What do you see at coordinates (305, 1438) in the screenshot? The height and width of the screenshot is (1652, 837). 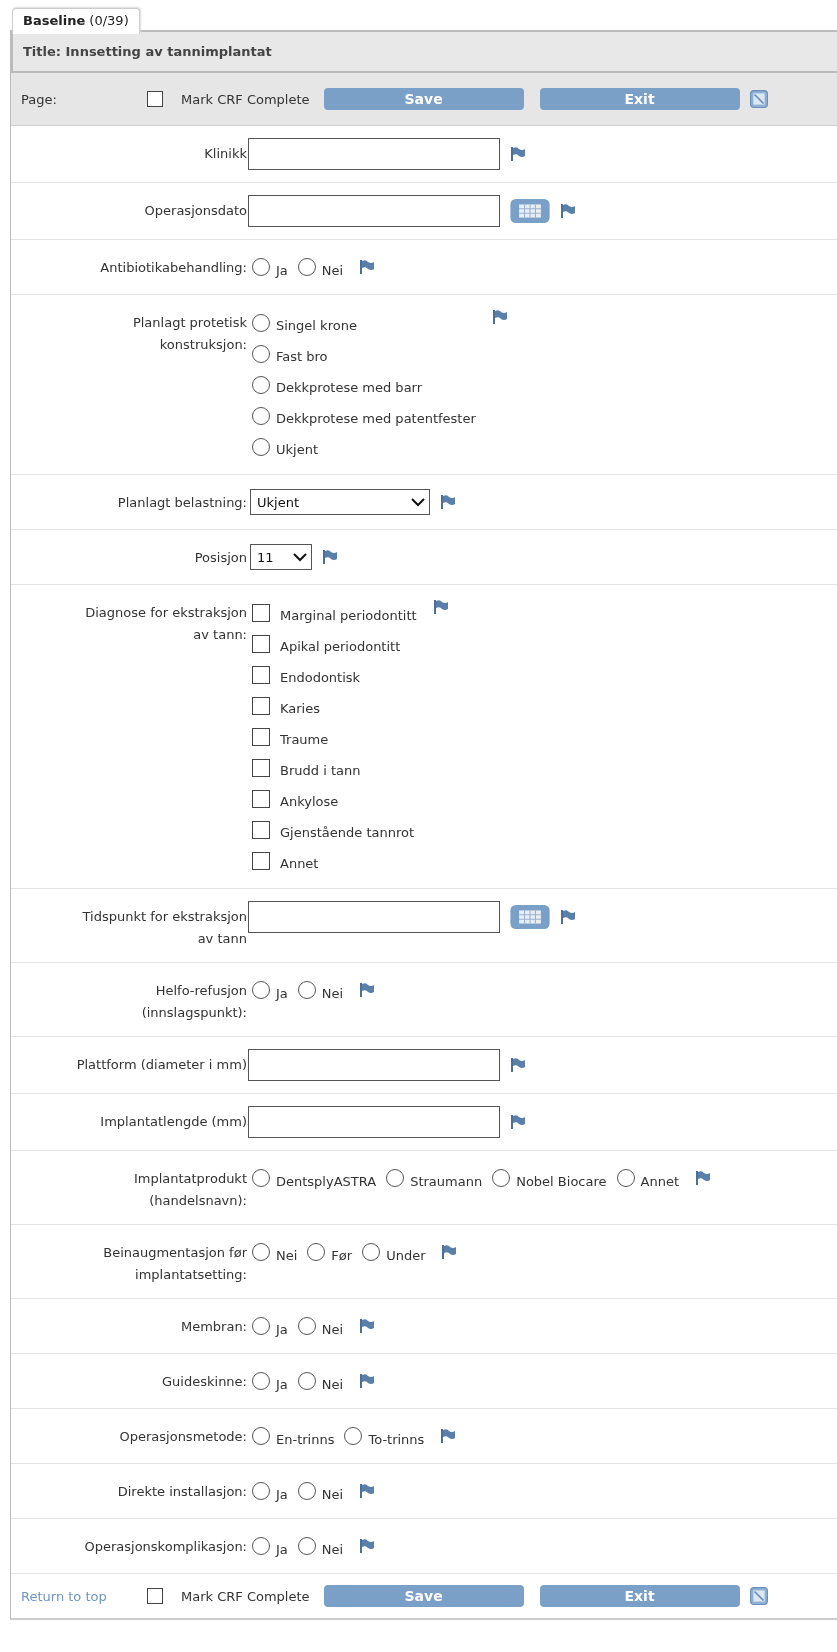 I see `option-label: En-trinns` at bounding box center [305, 1438].